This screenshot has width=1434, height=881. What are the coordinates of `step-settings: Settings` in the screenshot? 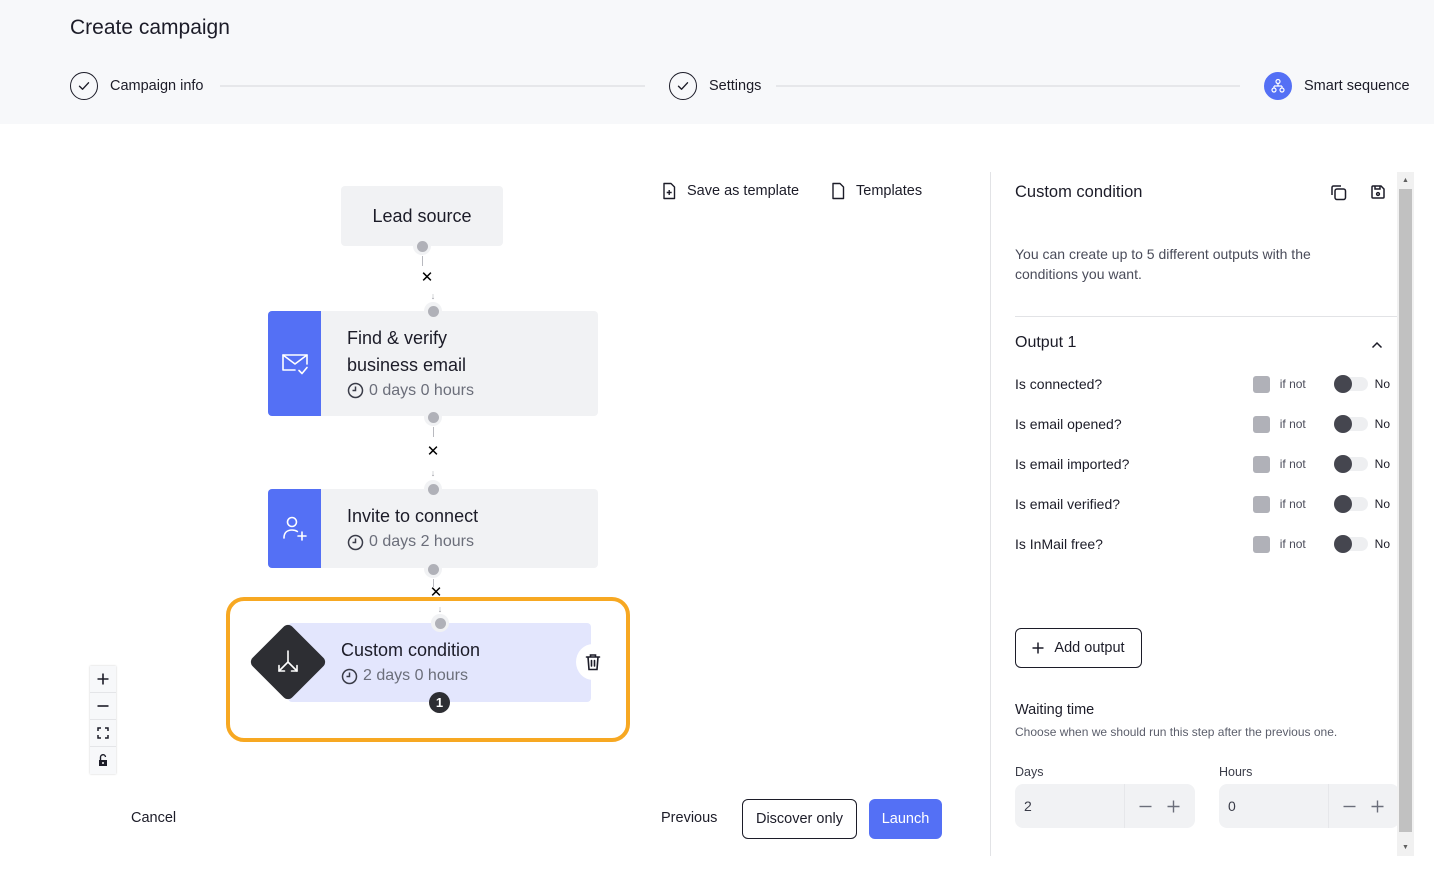 It's located at (715, 86).